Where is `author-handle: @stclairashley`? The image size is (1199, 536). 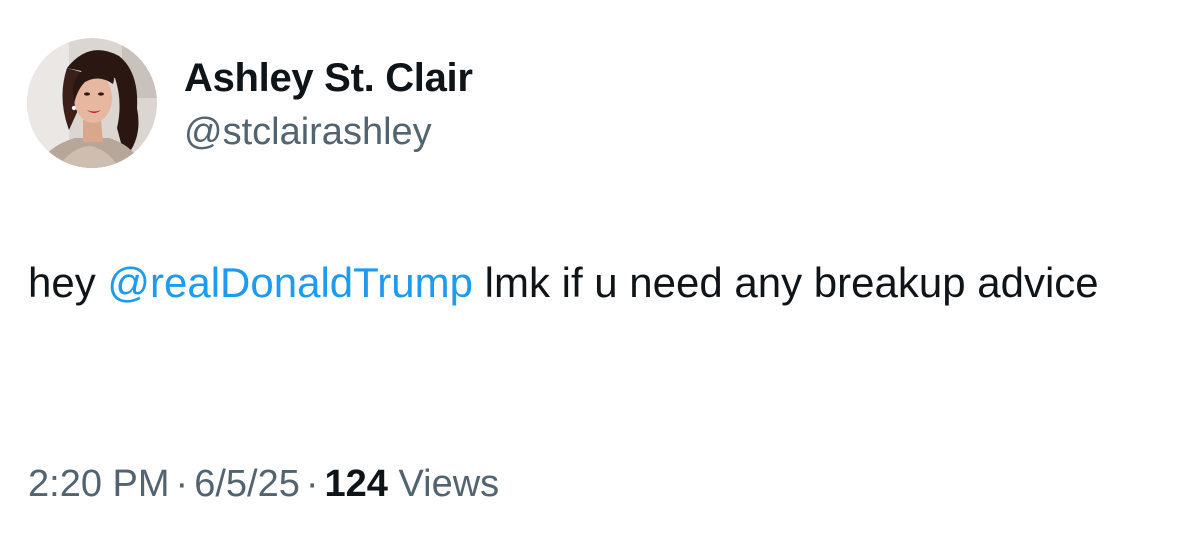 author-handle: @stclairashley is located at coordinates (328, 132).